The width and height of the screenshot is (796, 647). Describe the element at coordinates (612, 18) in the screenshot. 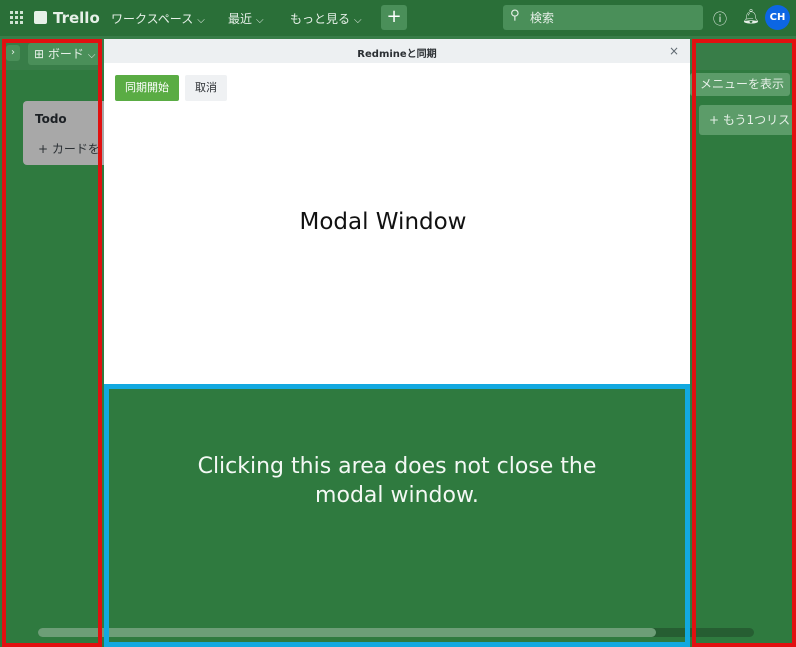

I see `search-input` at that location.